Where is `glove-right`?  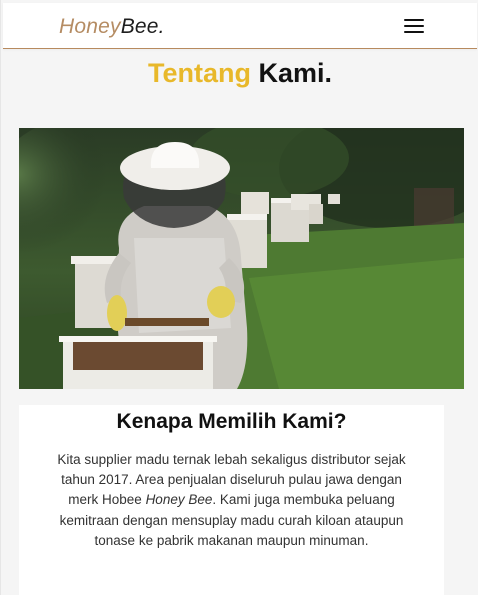
glove-right is located at coordinates (221, 302).